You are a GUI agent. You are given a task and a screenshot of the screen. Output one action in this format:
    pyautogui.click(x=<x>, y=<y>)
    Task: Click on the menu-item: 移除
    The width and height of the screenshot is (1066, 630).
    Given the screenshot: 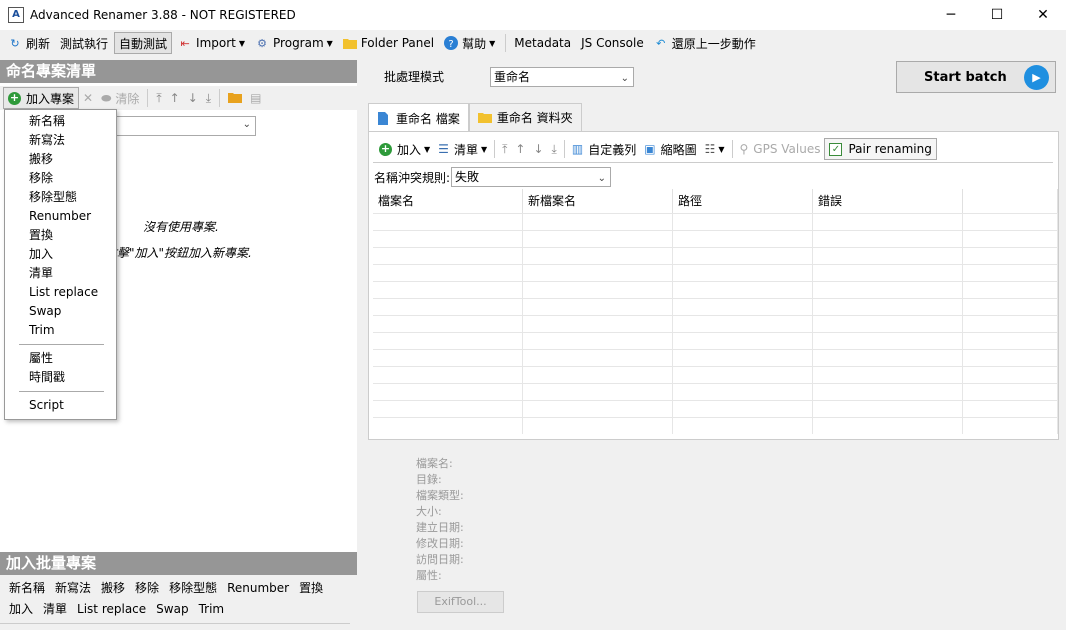 What is the action you would take?
    pyautogui.click(x=60, y=178)
    